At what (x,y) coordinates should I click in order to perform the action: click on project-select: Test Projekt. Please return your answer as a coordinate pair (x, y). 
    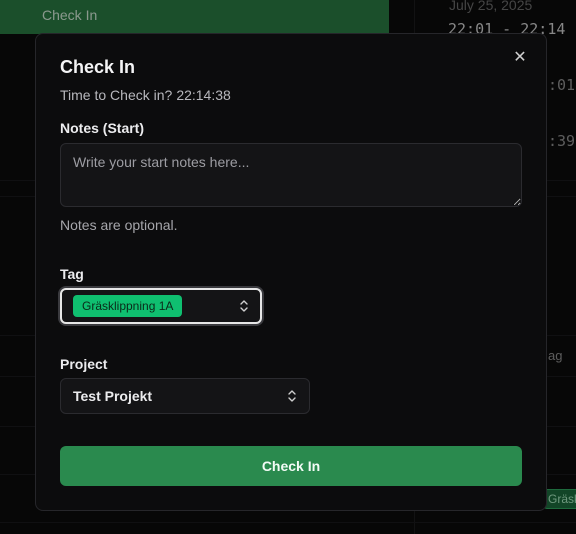
    Looking at the image, I should click on (185, 396).